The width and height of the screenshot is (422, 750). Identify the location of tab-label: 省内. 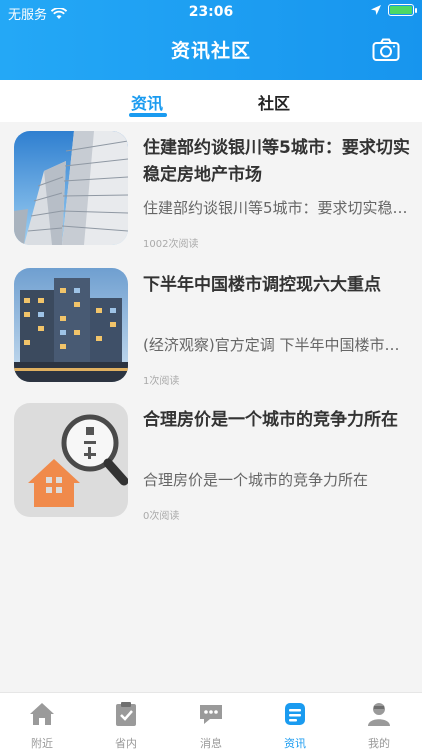
(126, 743).